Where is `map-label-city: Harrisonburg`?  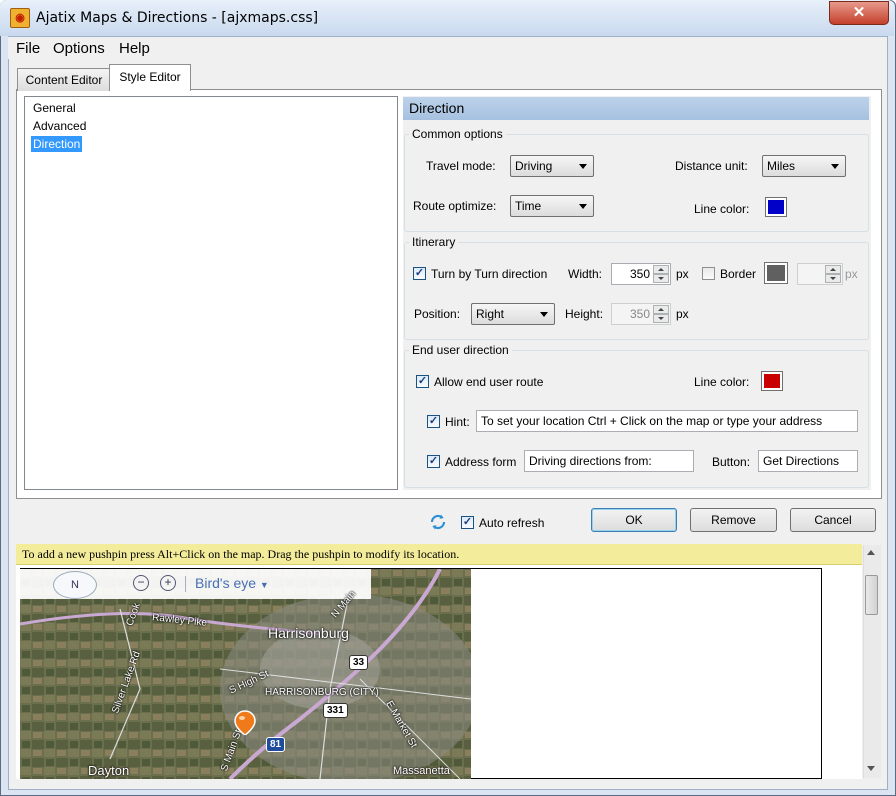 map-label-city: Harrisonburg is located at coordinates (308, 633).